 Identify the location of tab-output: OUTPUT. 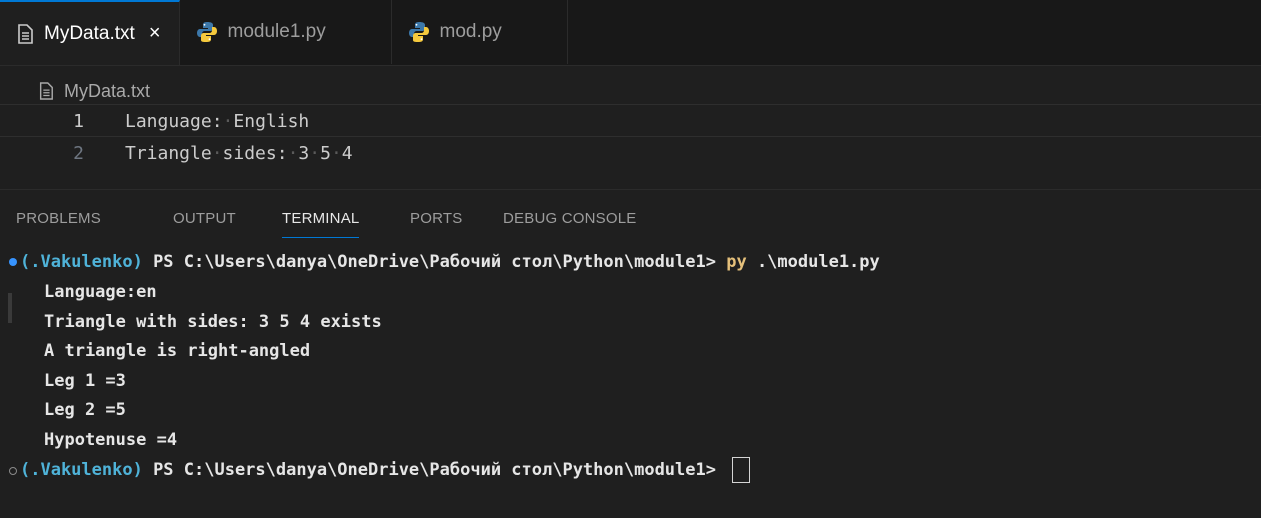
(204, 218).